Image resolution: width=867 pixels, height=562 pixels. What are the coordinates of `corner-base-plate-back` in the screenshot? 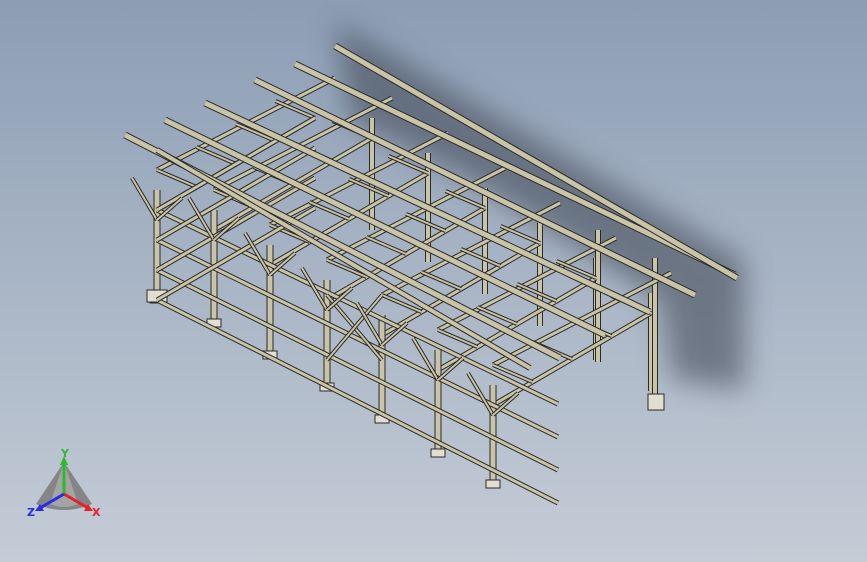 It's located at (656, 402).